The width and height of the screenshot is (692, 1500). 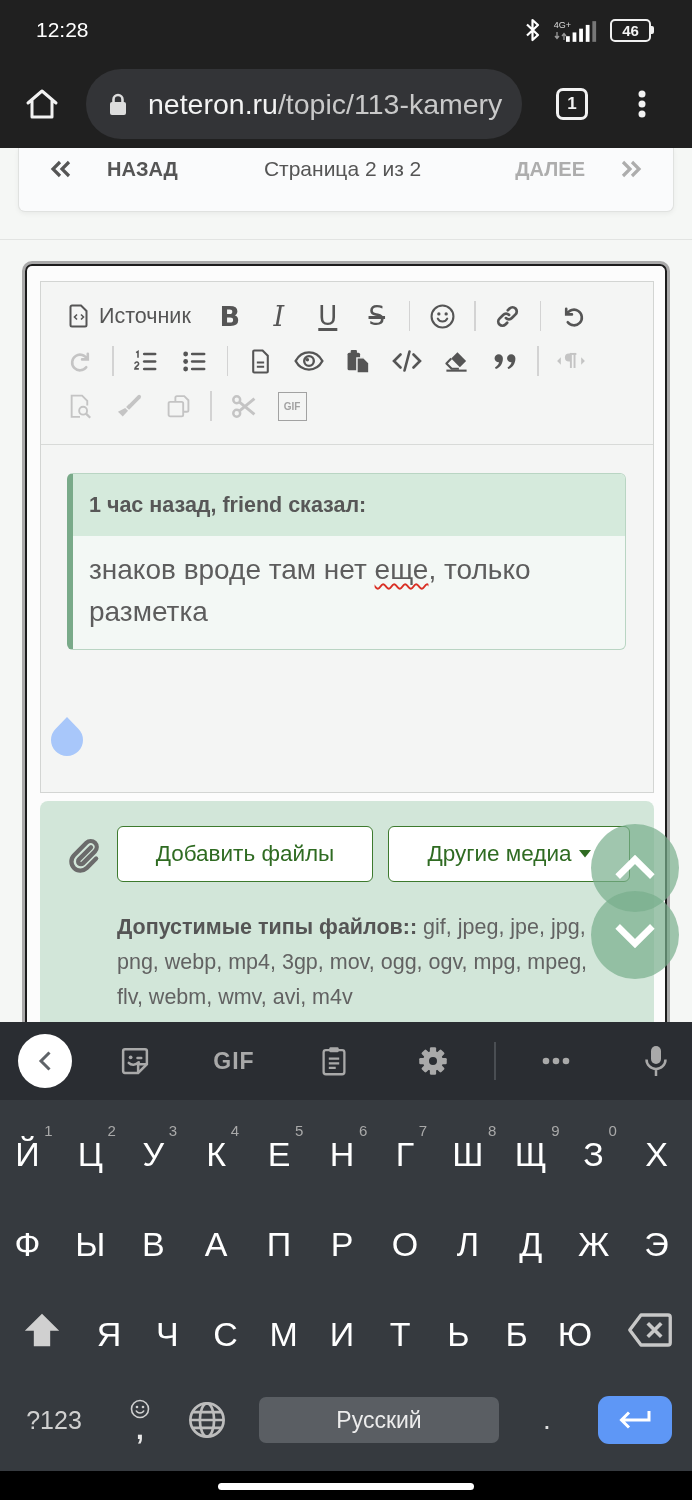 I want to click on letter-key: Ь, so click(x=462, y=1330).